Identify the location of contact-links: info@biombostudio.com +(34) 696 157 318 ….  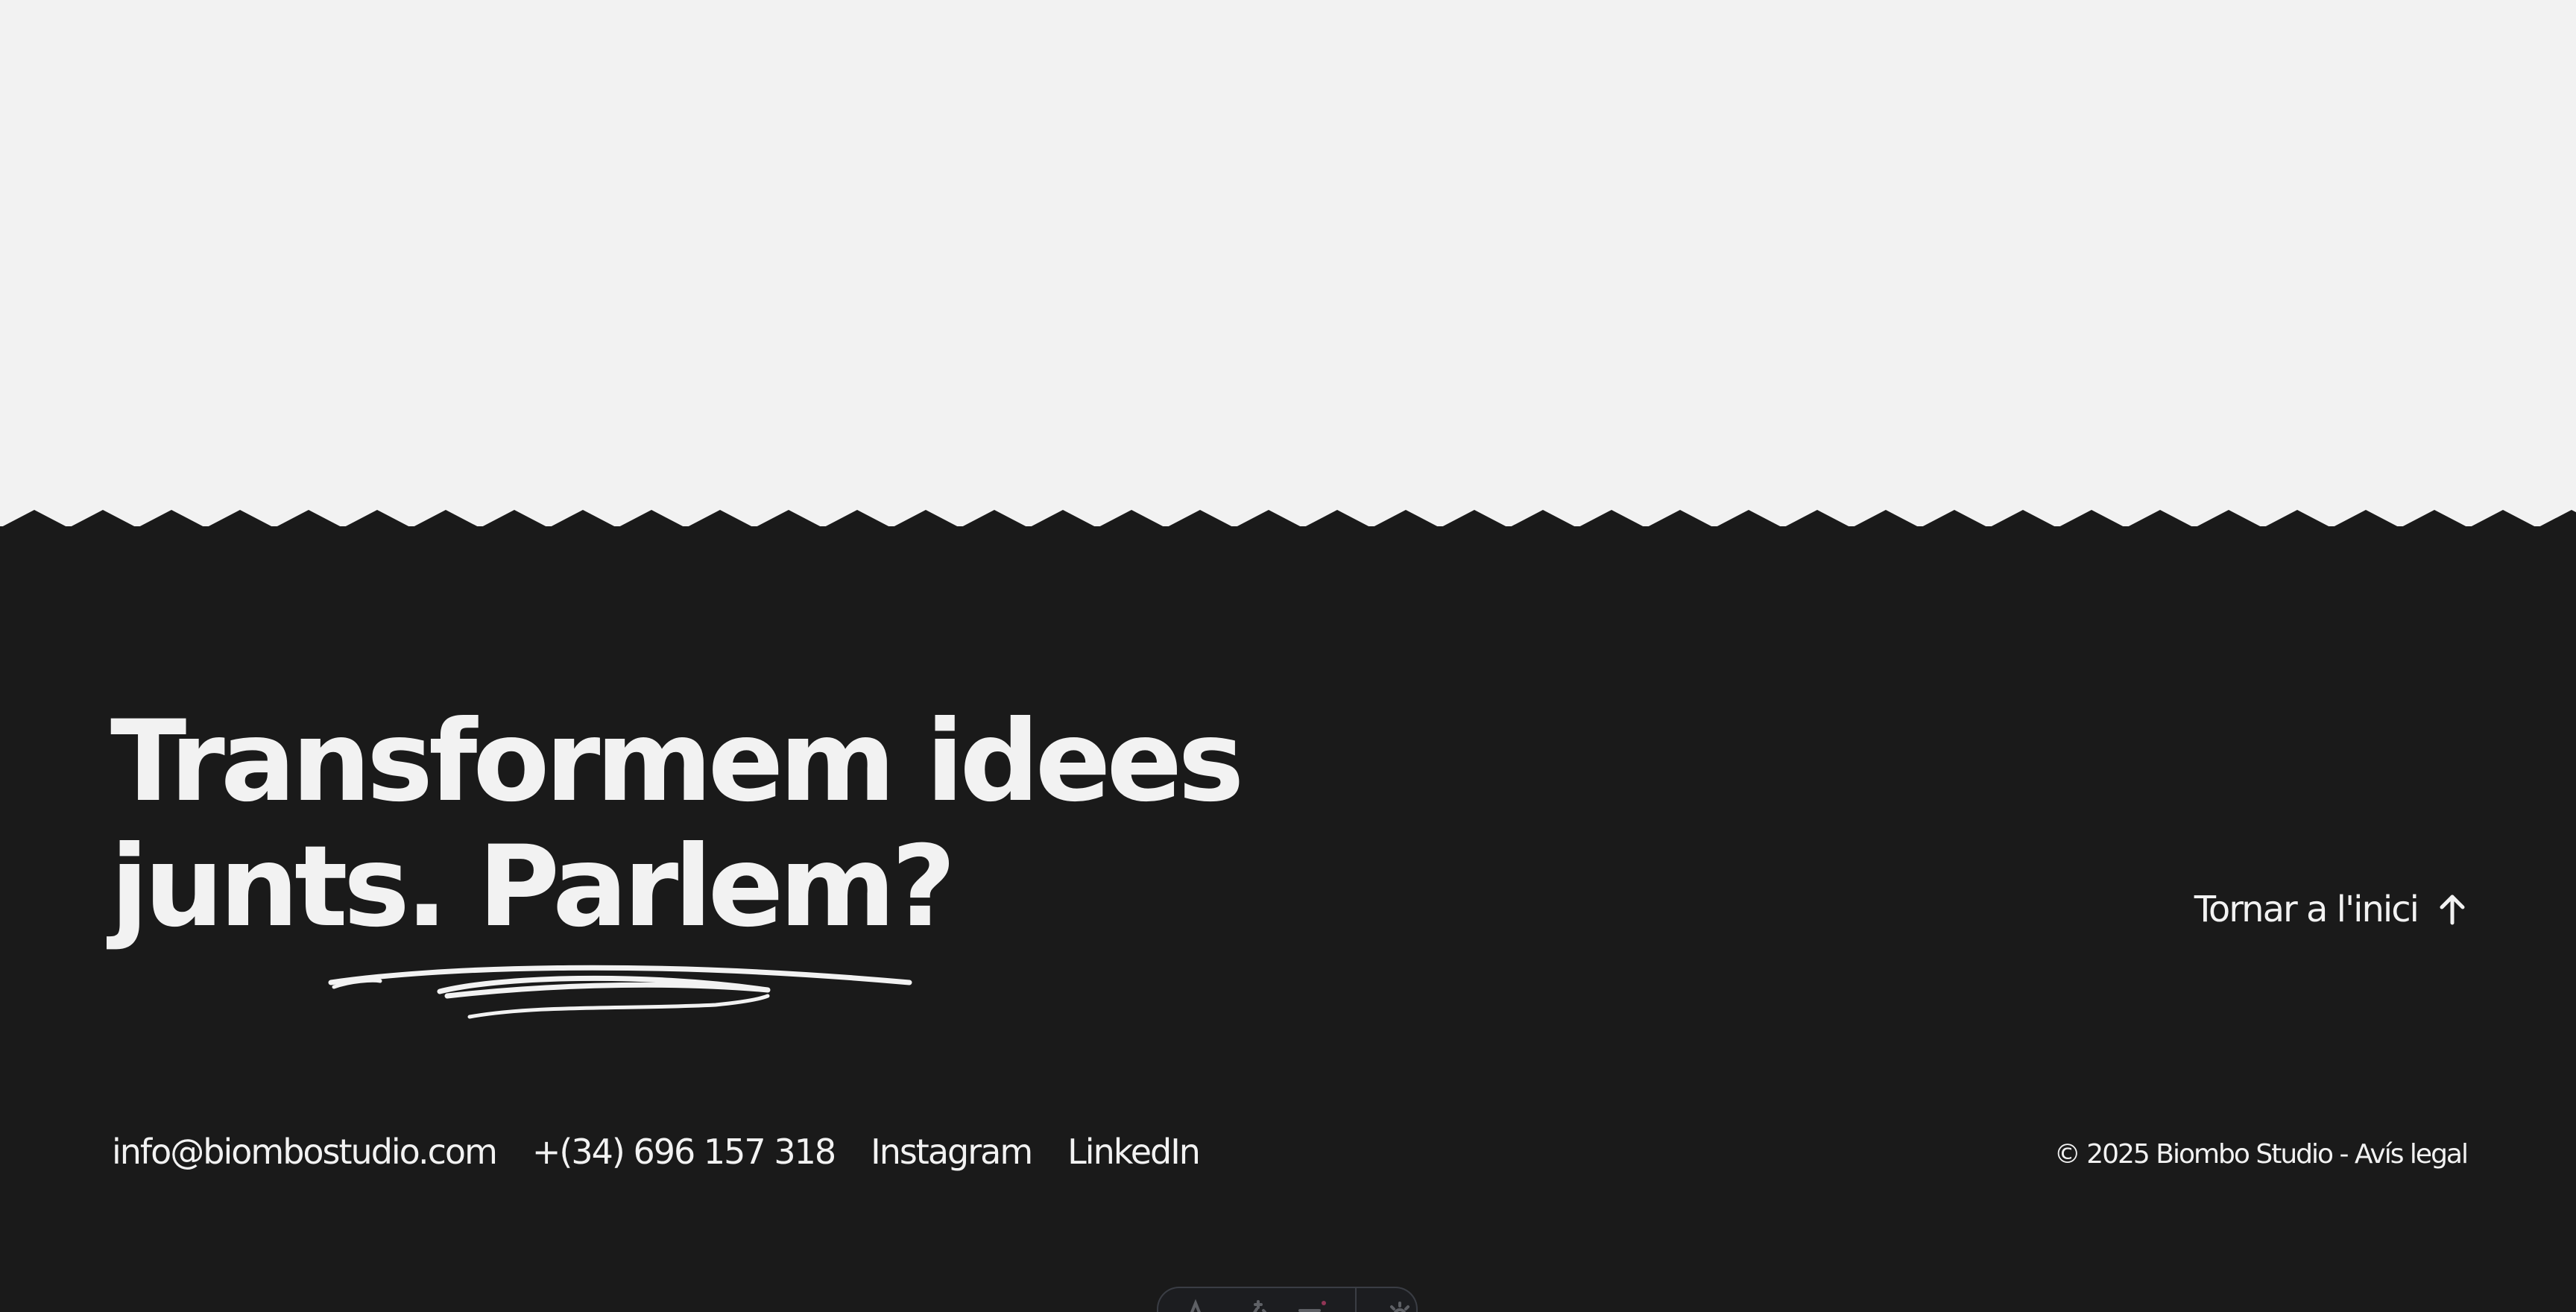
(656, 1152).